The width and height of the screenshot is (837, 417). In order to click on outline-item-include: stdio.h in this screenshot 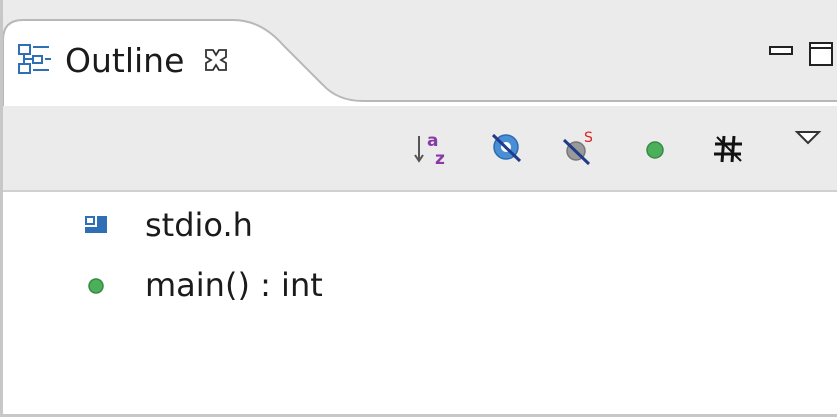, I will do `click(167, 225)`.